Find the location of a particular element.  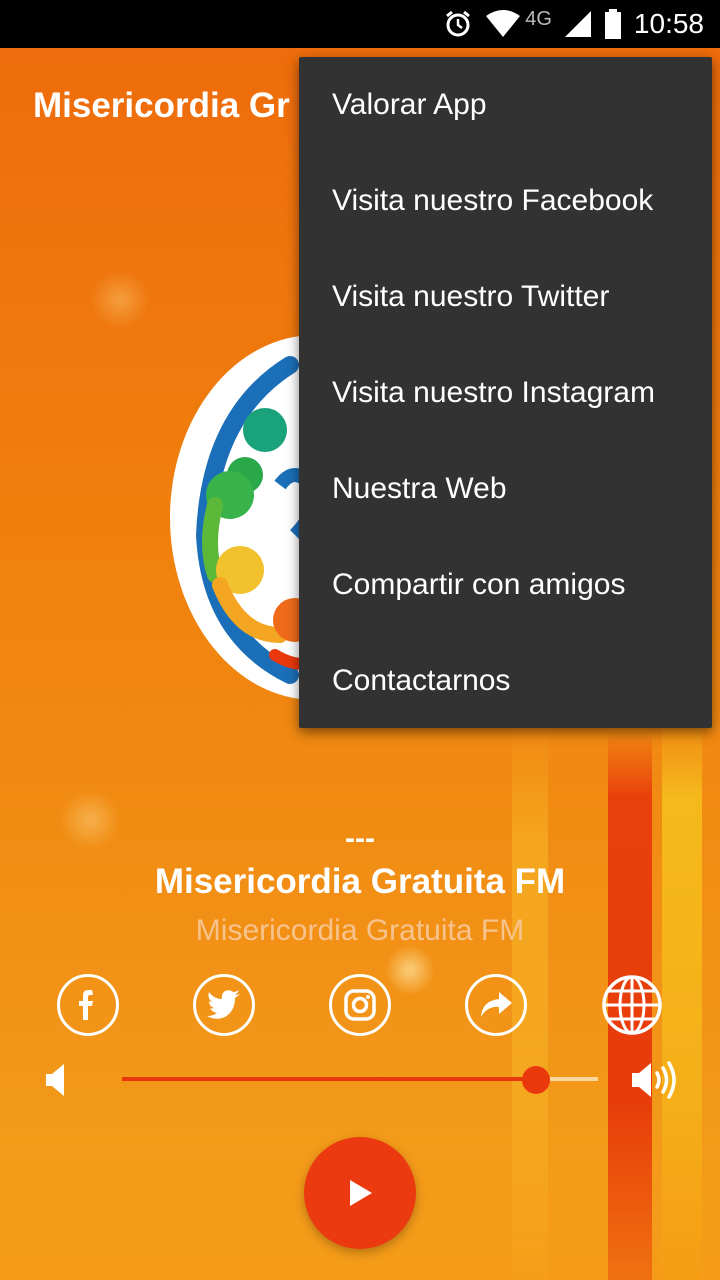

menu-item-facebook: Visita nuestro Facebook is located at coordinates (505, 201).